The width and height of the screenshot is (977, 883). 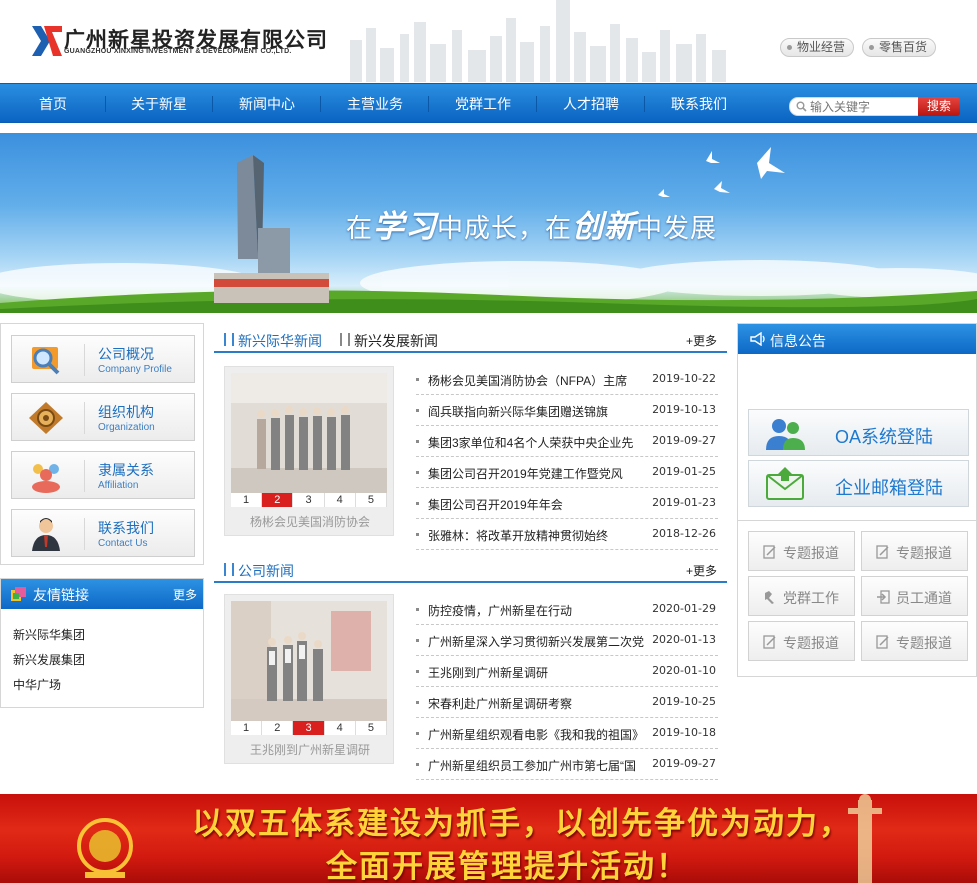 I want to click on retail-store-link: 零售百货, so click(x=899, y=47).